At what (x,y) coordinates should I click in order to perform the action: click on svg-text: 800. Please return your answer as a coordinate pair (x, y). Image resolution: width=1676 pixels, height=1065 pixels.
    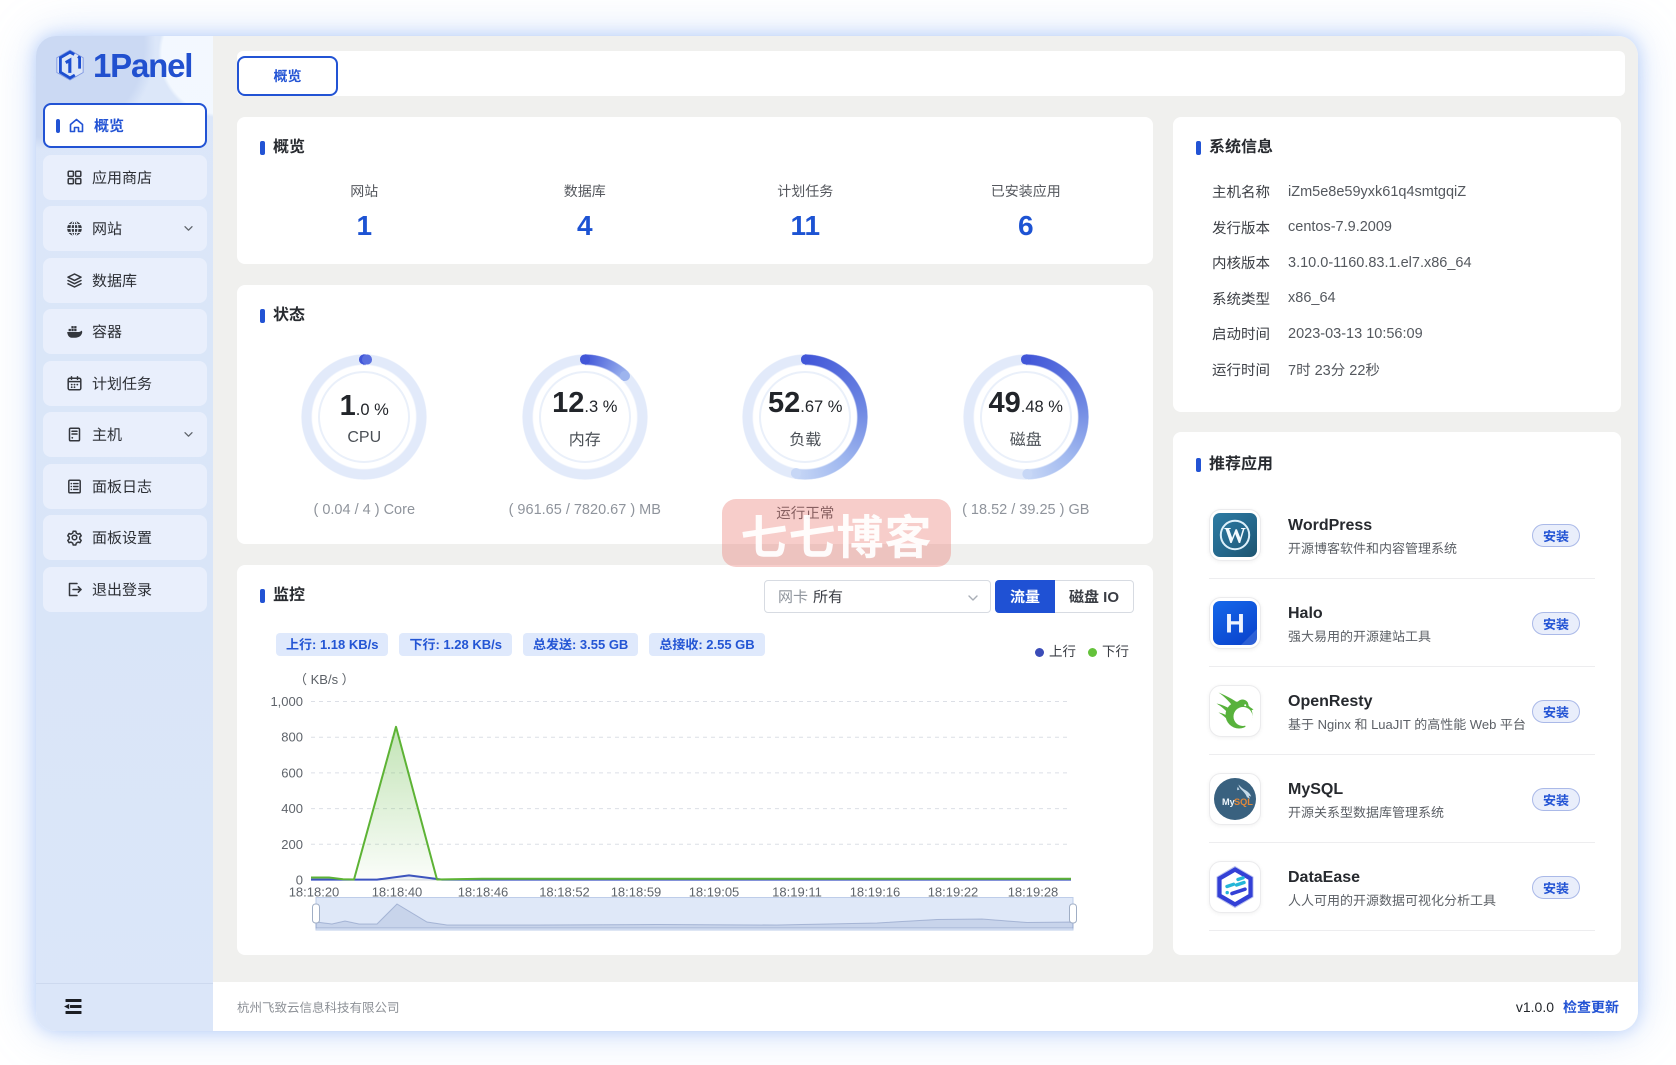
    Looking at the image, I should click on (292, 737).